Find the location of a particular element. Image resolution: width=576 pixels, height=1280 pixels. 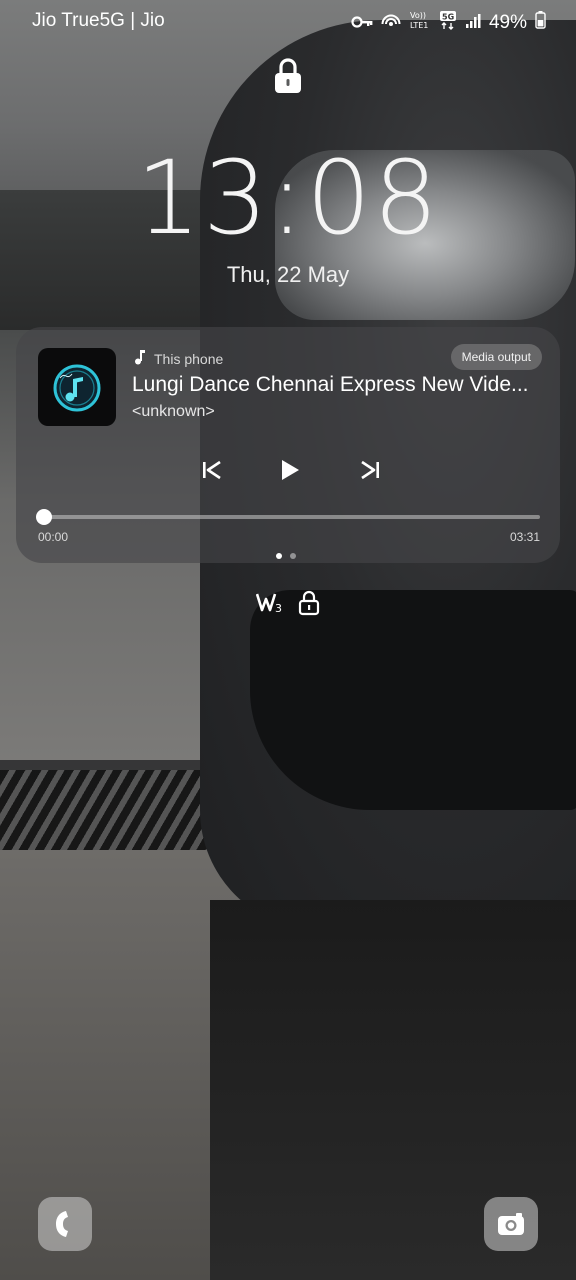

music-note-icon is located at coordinates (140, 358).